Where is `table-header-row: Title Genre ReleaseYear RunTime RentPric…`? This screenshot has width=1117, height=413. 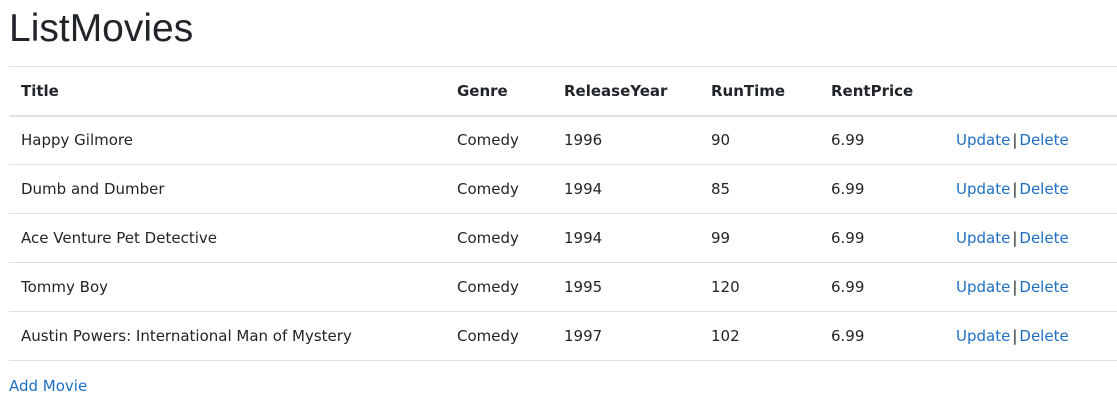
table-header-row: Title Genre ReleaseYear RunTime RentPric… is located at coordinates (563, 91).